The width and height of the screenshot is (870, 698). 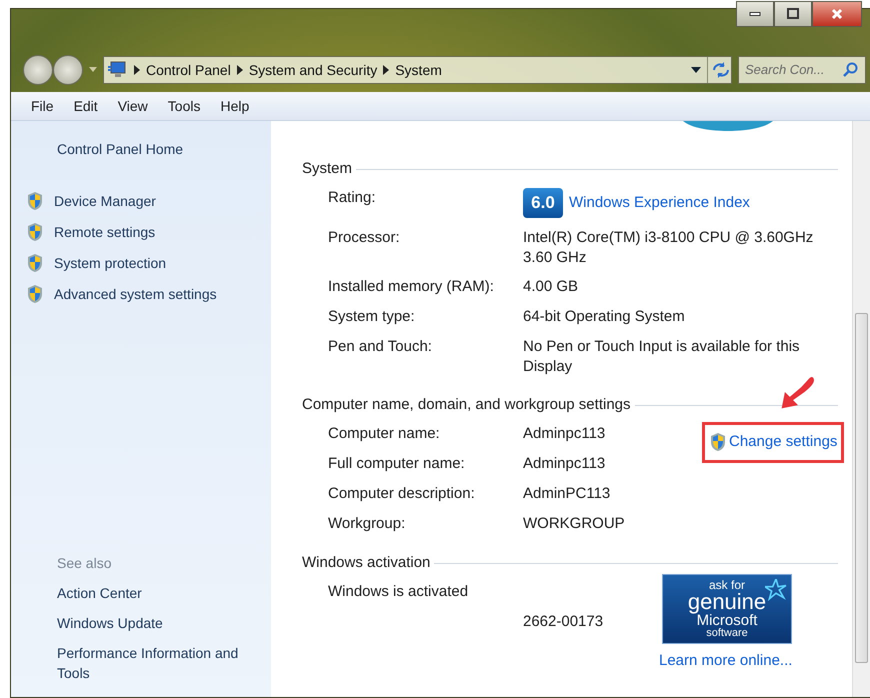 I want to click on field-label: Installed memory (RAM):, so click(x=411, y=287).